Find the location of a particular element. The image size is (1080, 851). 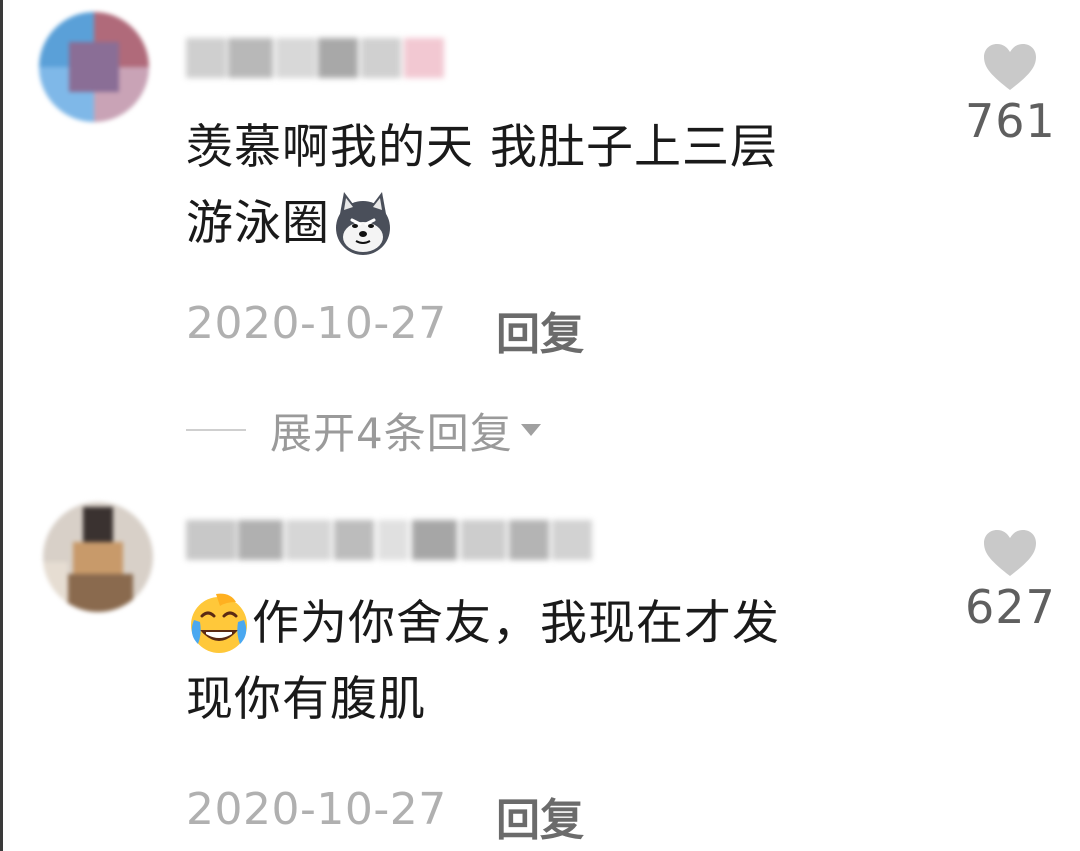

husky-dog-emoji-icon is located at coordinates (363, 223).